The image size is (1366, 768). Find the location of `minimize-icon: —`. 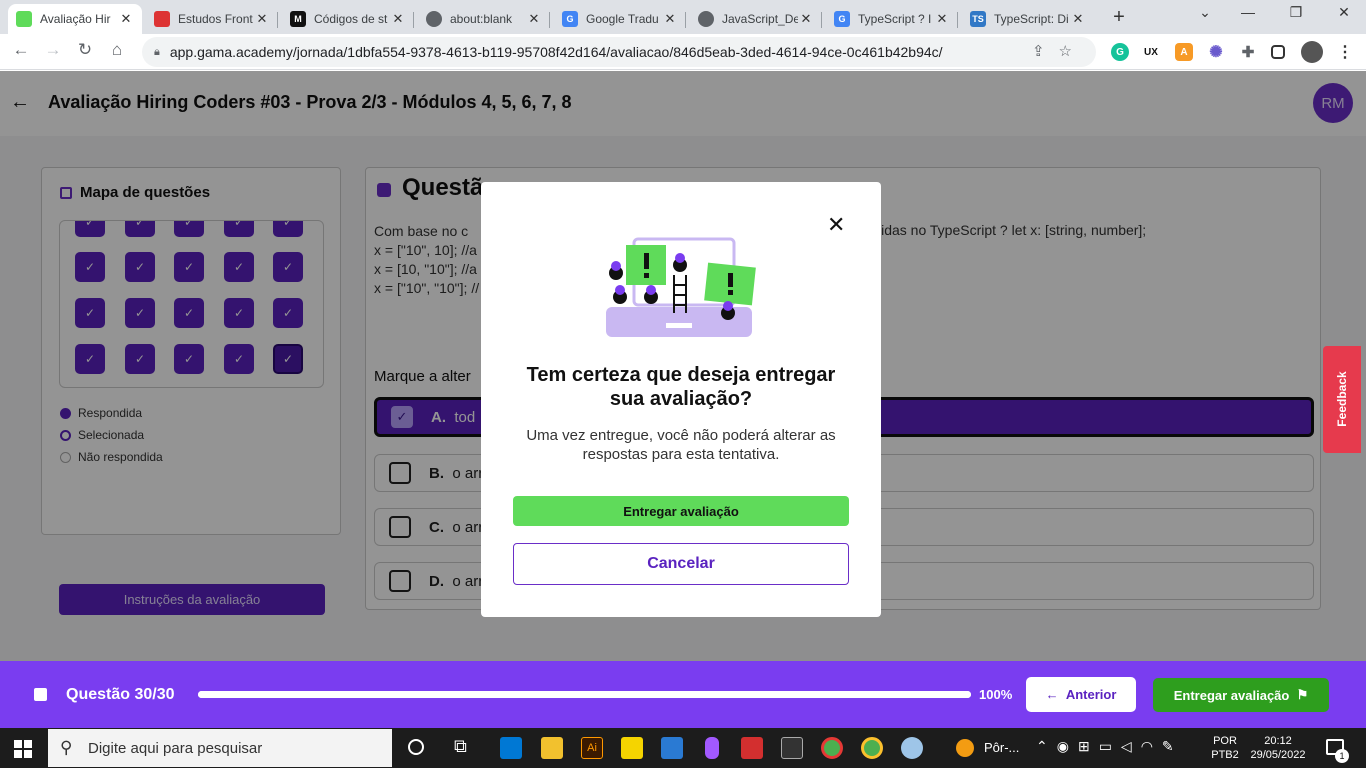

minimize-icon: — is located at coordinates (1248, 12).